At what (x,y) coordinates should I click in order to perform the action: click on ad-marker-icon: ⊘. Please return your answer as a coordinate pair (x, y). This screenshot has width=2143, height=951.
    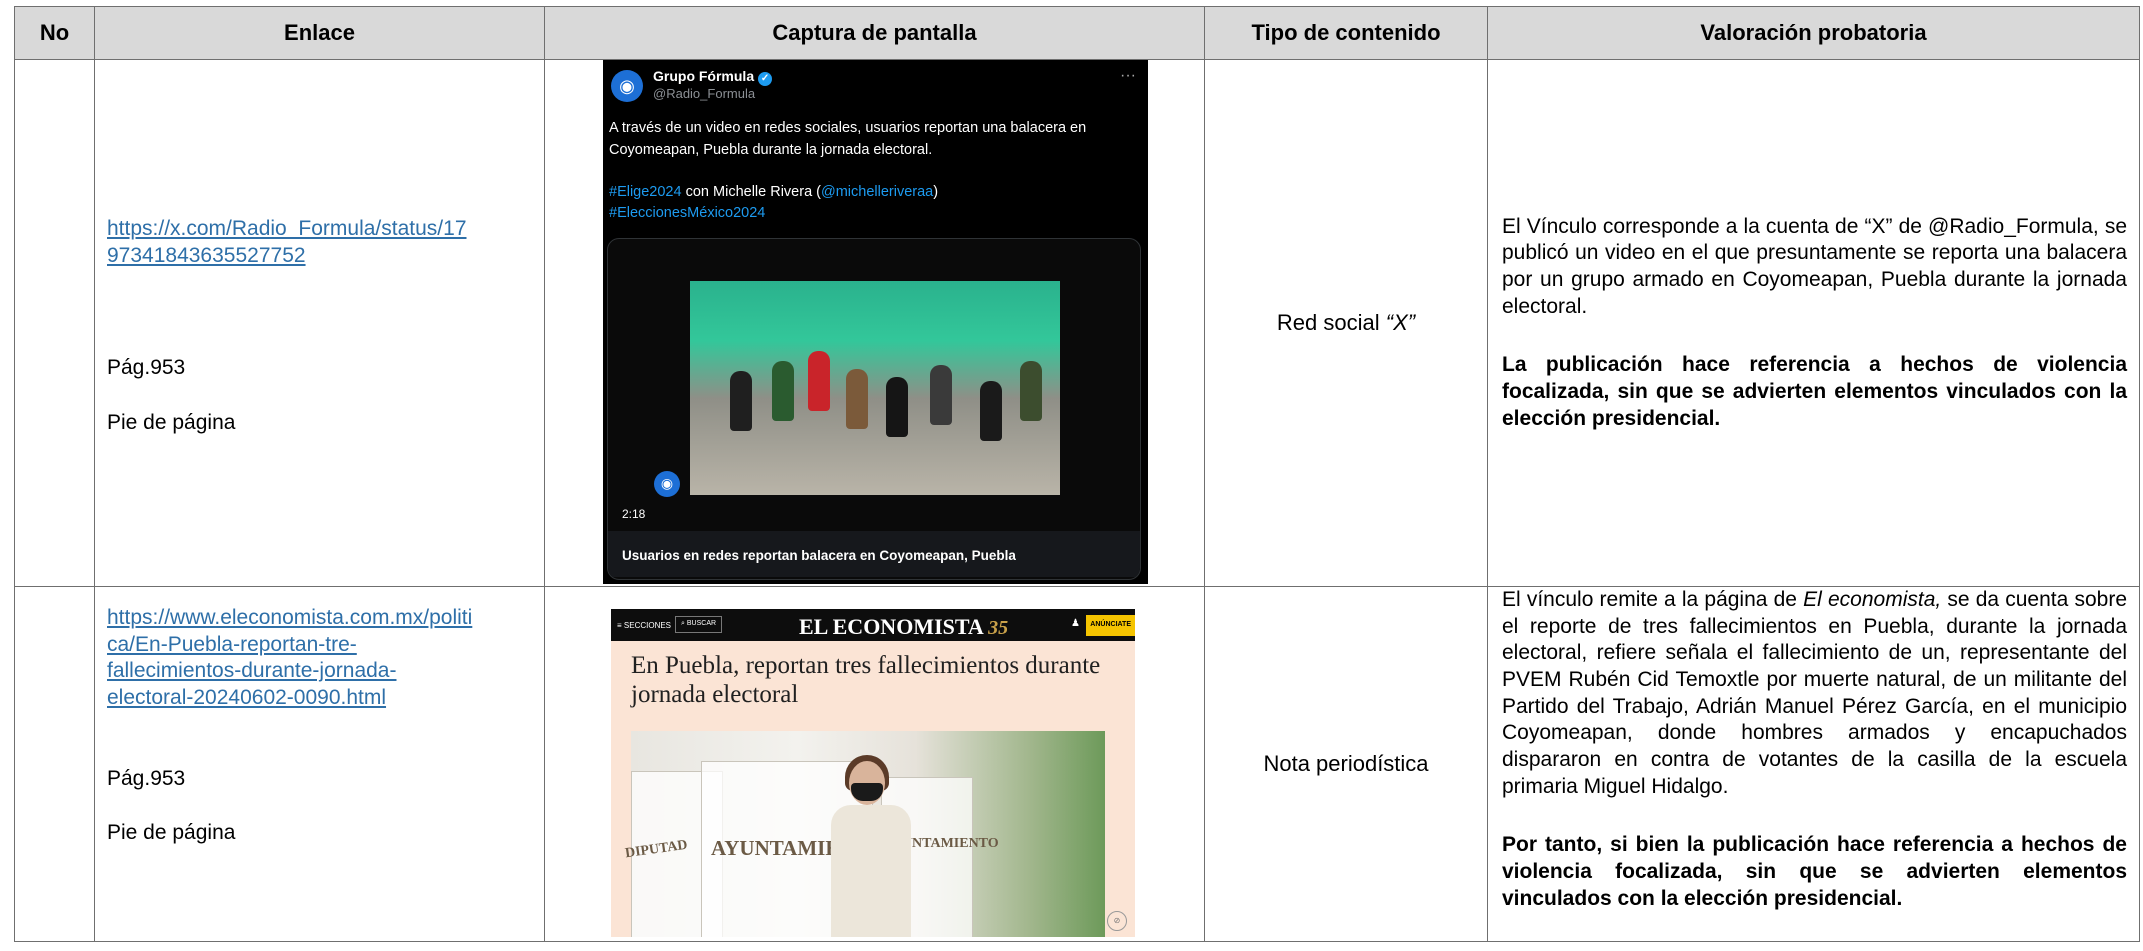
    Looking at the image, I should click on (1117, 921).